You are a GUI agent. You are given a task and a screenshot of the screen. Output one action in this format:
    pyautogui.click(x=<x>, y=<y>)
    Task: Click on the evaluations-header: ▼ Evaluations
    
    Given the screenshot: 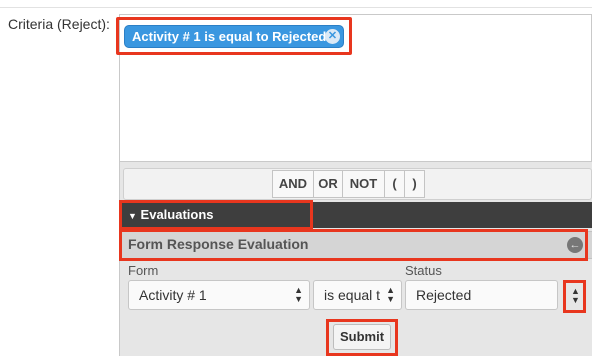 What is the action you would take?
    pyautogui.click(x=171, y=214)
    